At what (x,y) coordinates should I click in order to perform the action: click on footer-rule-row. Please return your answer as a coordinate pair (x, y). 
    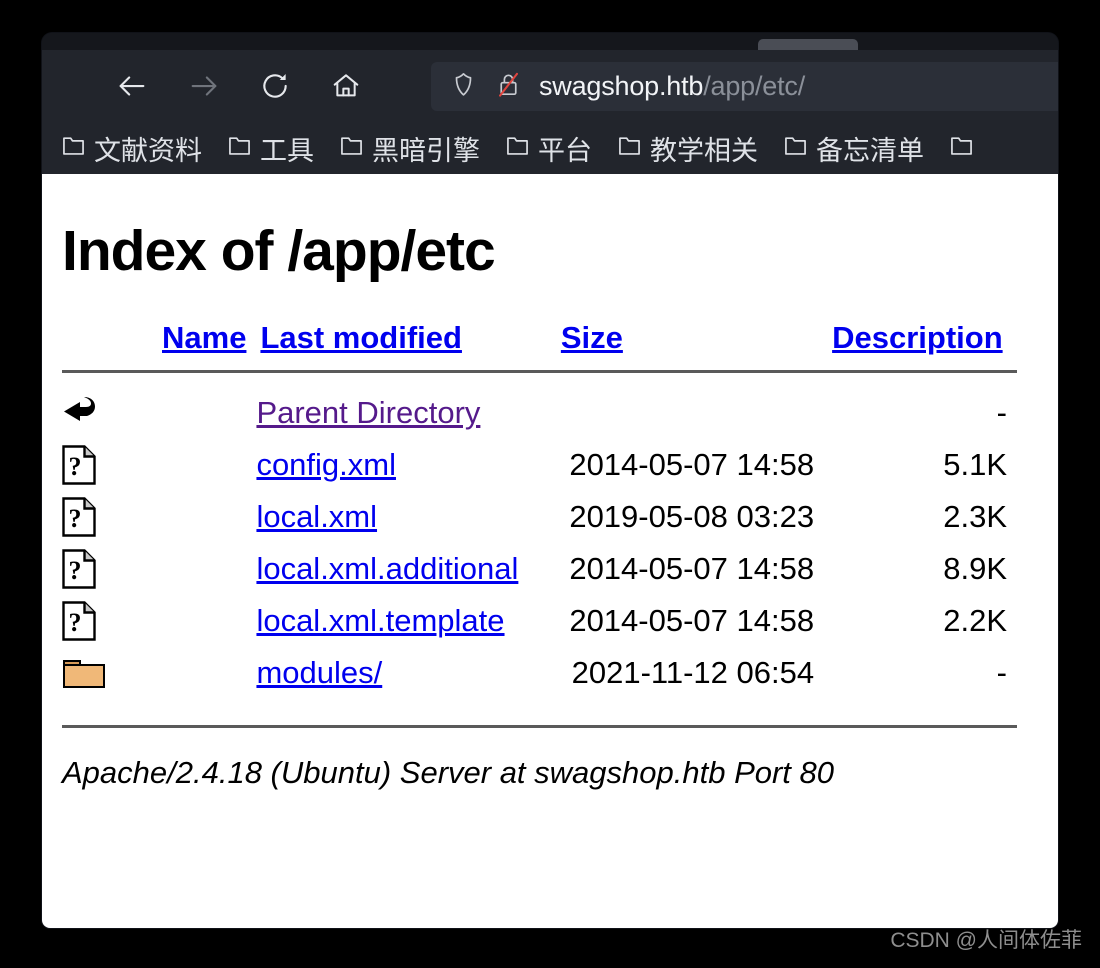
    Looking at the image, I should click on (539, 725).